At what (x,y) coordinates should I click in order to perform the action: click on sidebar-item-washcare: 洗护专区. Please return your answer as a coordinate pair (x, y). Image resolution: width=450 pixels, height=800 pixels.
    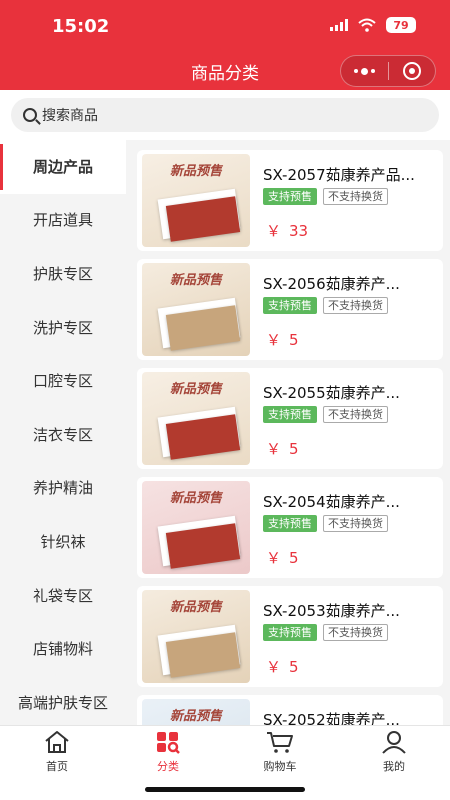
    Looking at the image, I should click on (63, 328).